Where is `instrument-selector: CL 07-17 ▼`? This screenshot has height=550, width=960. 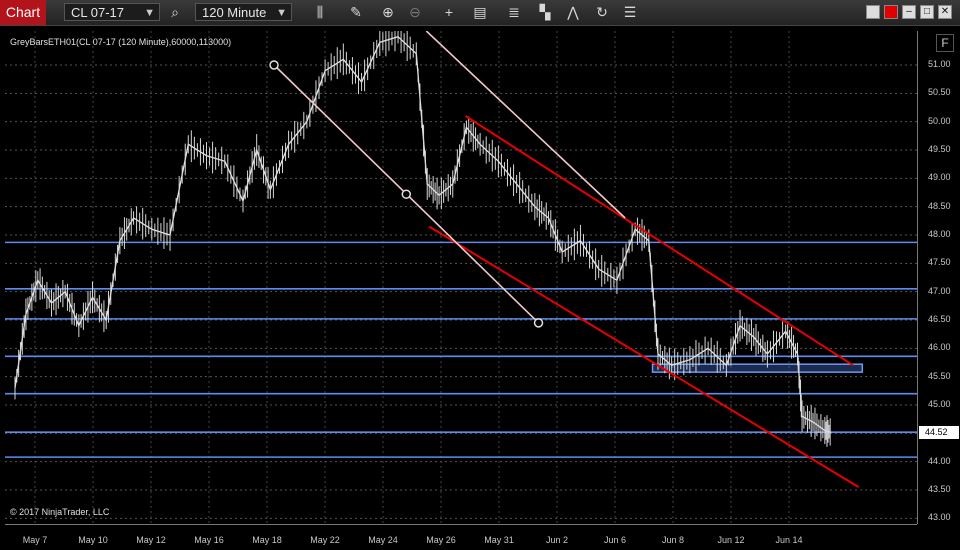
instrument-selector: CL 07-17 ▼ is located at coordinates (112, 12).